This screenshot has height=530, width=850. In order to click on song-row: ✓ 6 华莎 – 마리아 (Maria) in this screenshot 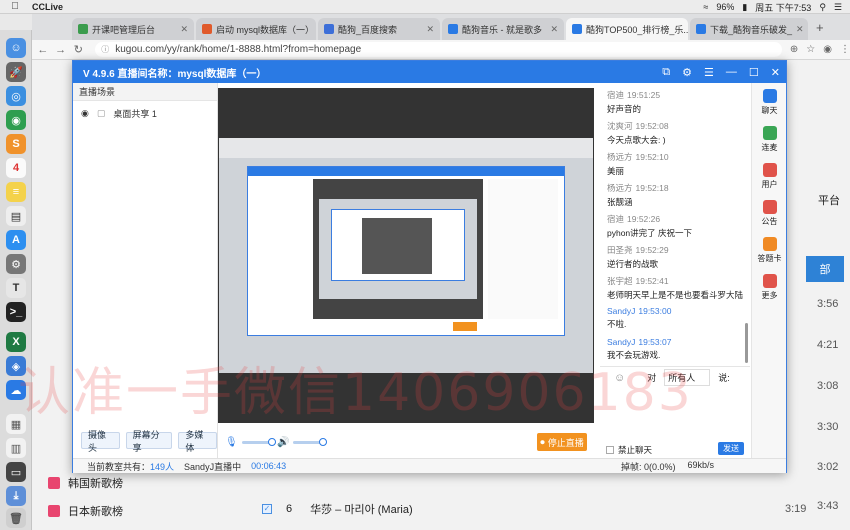, I will do `click(337, 509)`.